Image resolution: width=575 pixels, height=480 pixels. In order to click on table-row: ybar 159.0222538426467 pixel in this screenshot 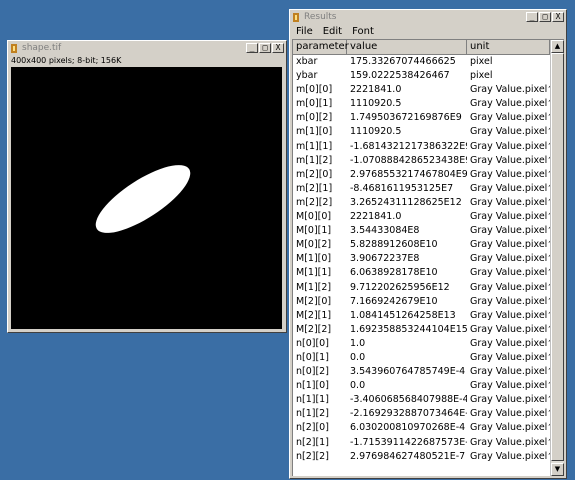, I will do `click(428, 76)`.